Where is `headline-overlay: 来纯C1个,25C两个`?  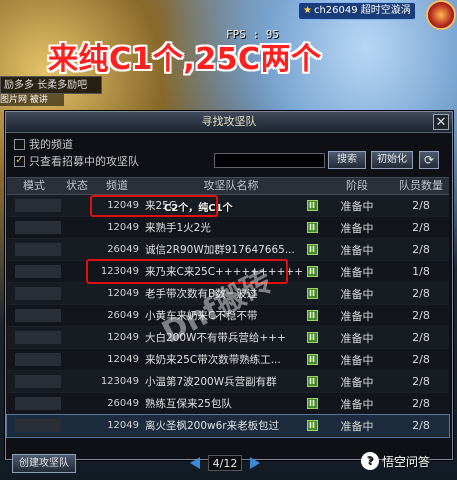 headline-overlay: 来纯C1个,25C两个 is located at coordinates (185, 59).